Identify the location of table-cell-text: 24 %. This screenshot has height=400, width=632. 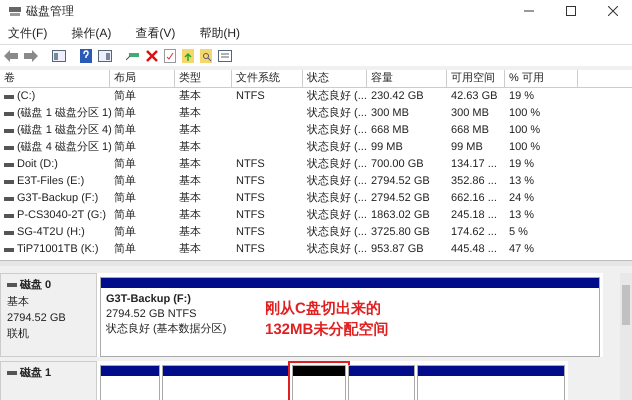
(521, 198).